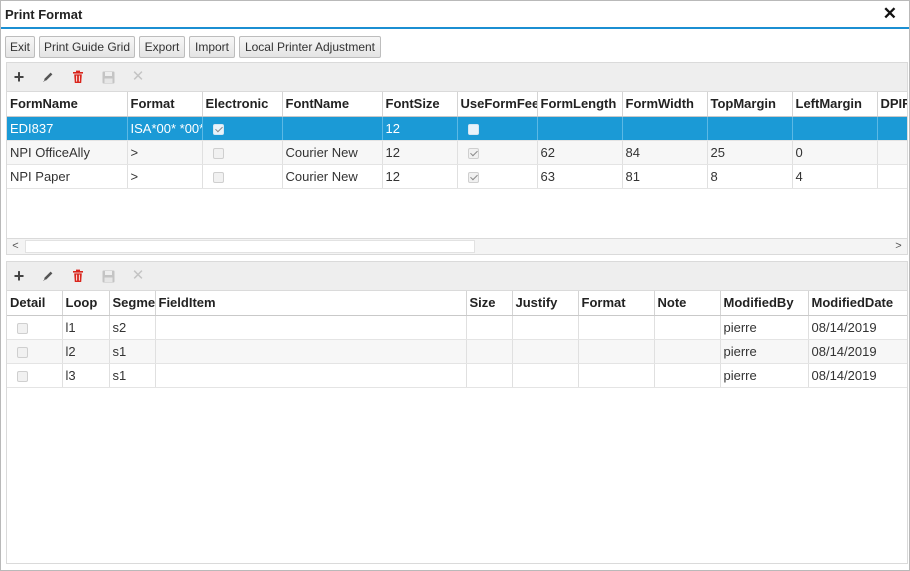  Describe the element at coordinates (86, 351) in the screenshot. I see `cell-loop: l2` at that location.